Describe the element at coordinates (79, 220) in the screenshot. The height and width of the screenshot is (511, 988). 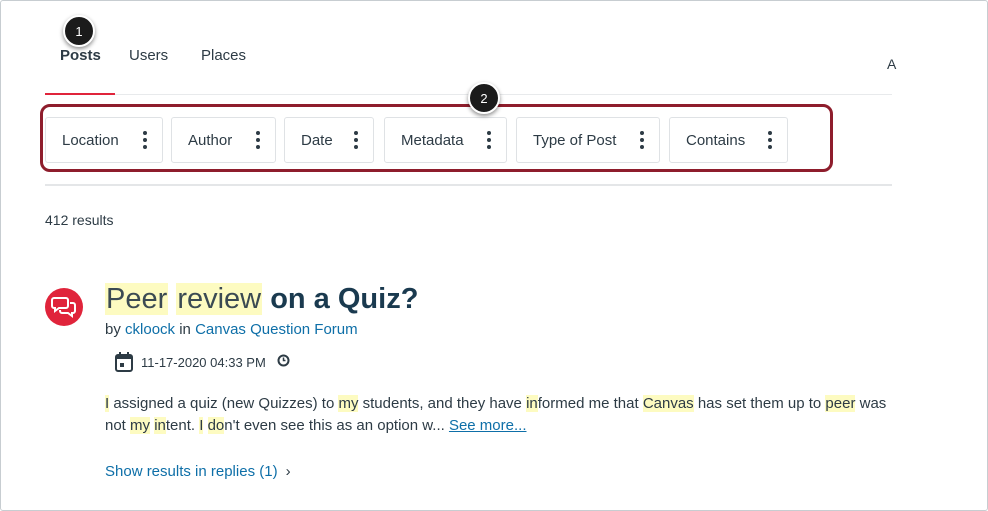
I see `results-count: 412 results` at that location.